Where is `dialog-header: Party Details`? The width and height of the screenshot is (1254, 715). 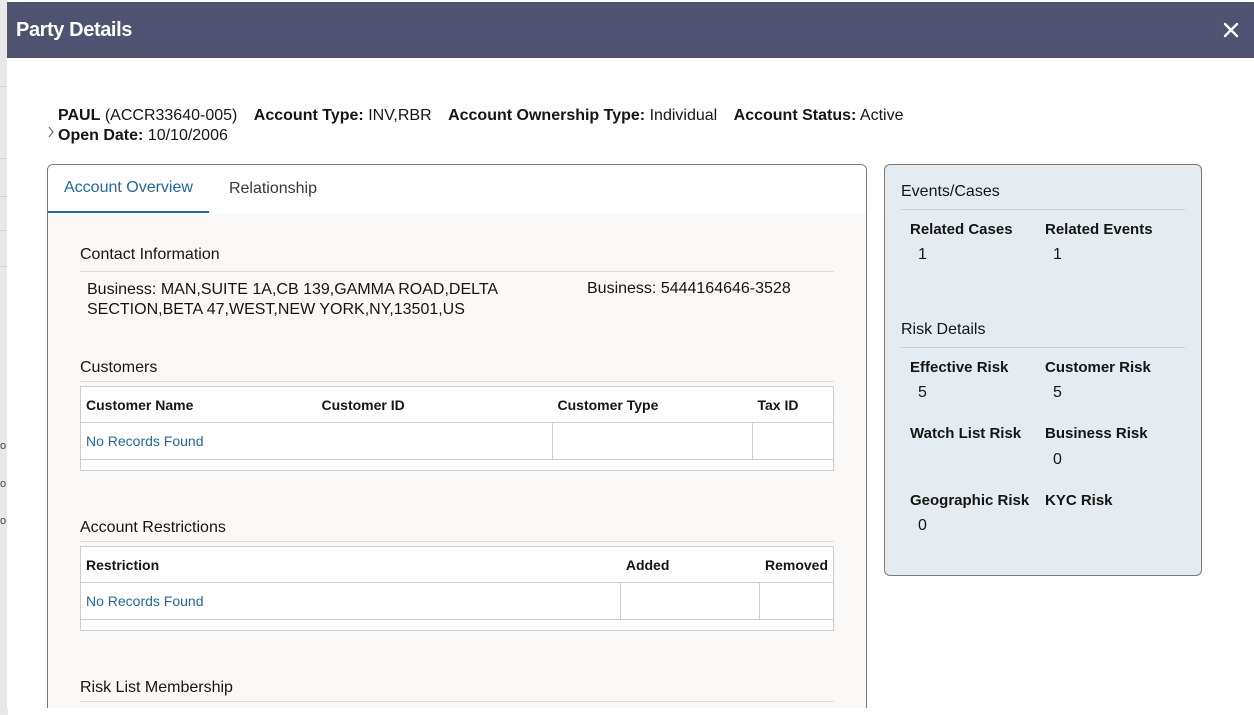 dialog-header: Party Details is located at coordinates (630, 30).